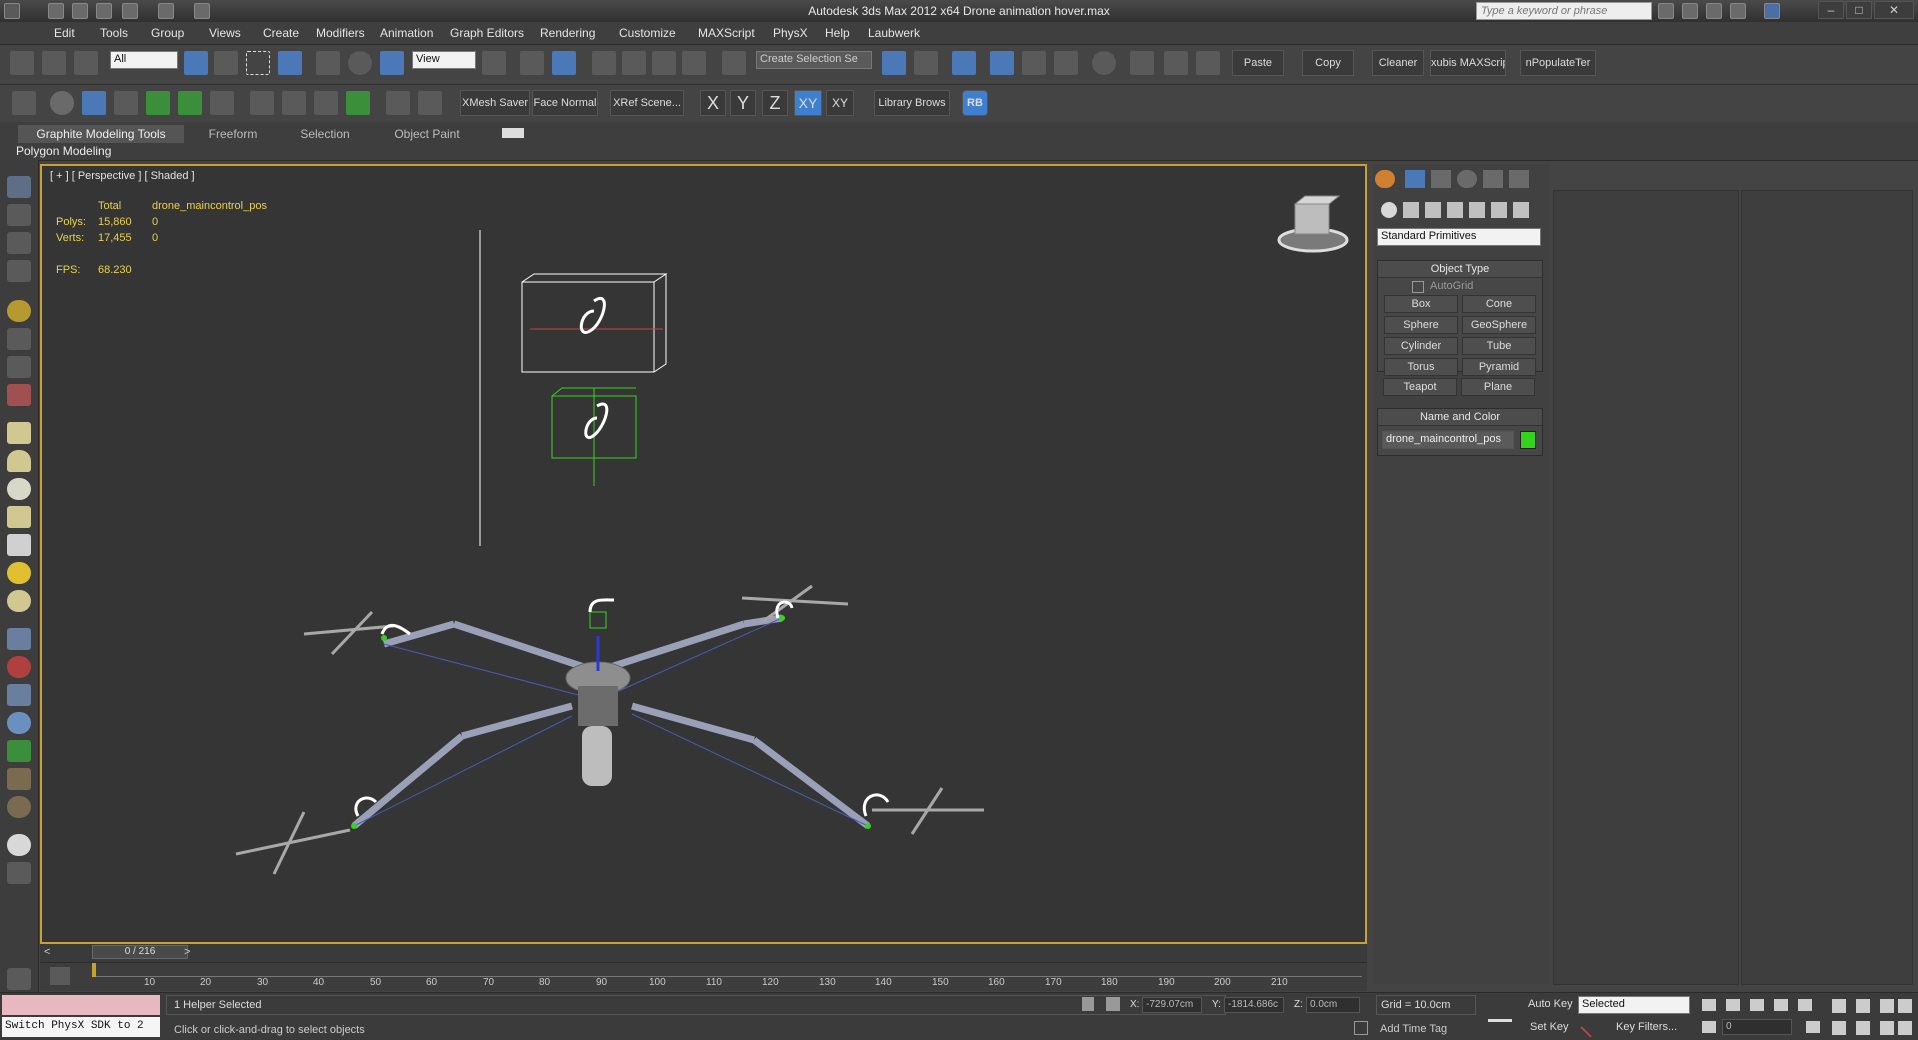 The width and height of the screenshot is (1918, 1040). I want to click on teapot-icon, so click(19, 187).